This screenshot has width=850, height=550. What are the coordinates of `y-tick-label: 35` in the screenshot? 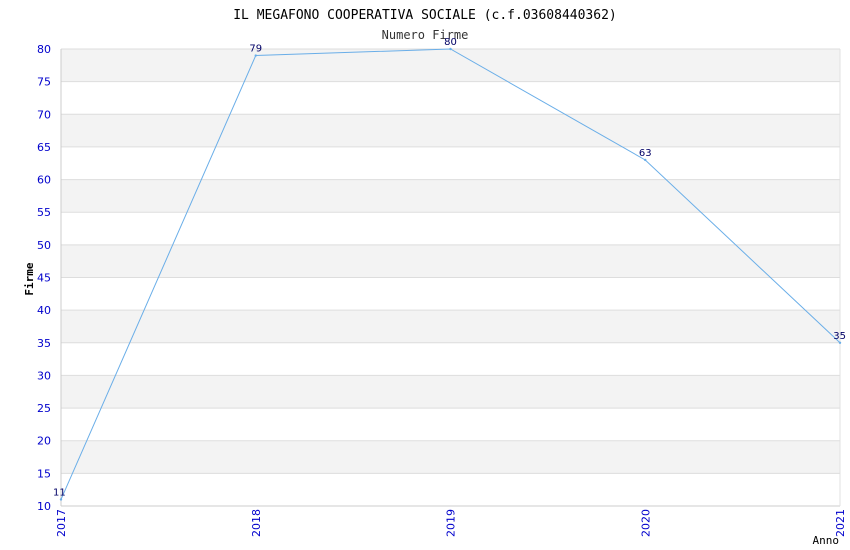 It's located at (44, 343).